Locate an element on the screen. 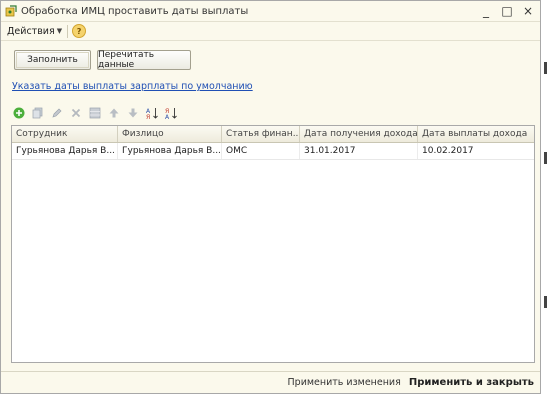  table-toolbar: АЯ ЯА is located at coordinates (94, 113).